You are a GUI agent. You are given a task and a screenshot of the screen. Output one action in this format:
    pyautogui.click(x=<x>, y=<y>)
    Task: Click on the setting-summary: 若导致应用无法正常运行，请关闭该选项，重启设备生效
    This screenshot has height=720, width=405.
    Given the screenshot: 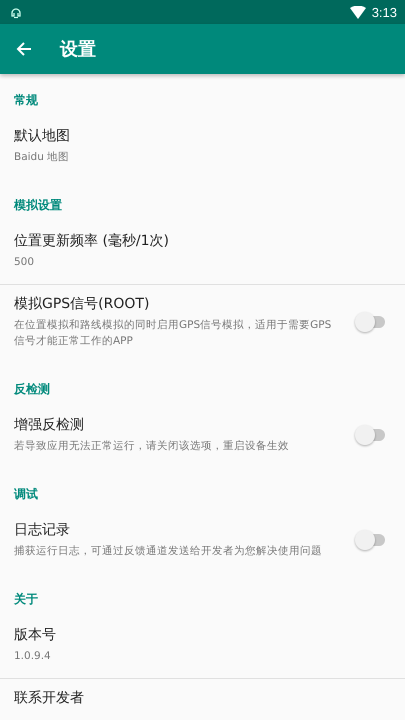 What is the action you would take?
    pyautogui.click(x=152, y=446)
    